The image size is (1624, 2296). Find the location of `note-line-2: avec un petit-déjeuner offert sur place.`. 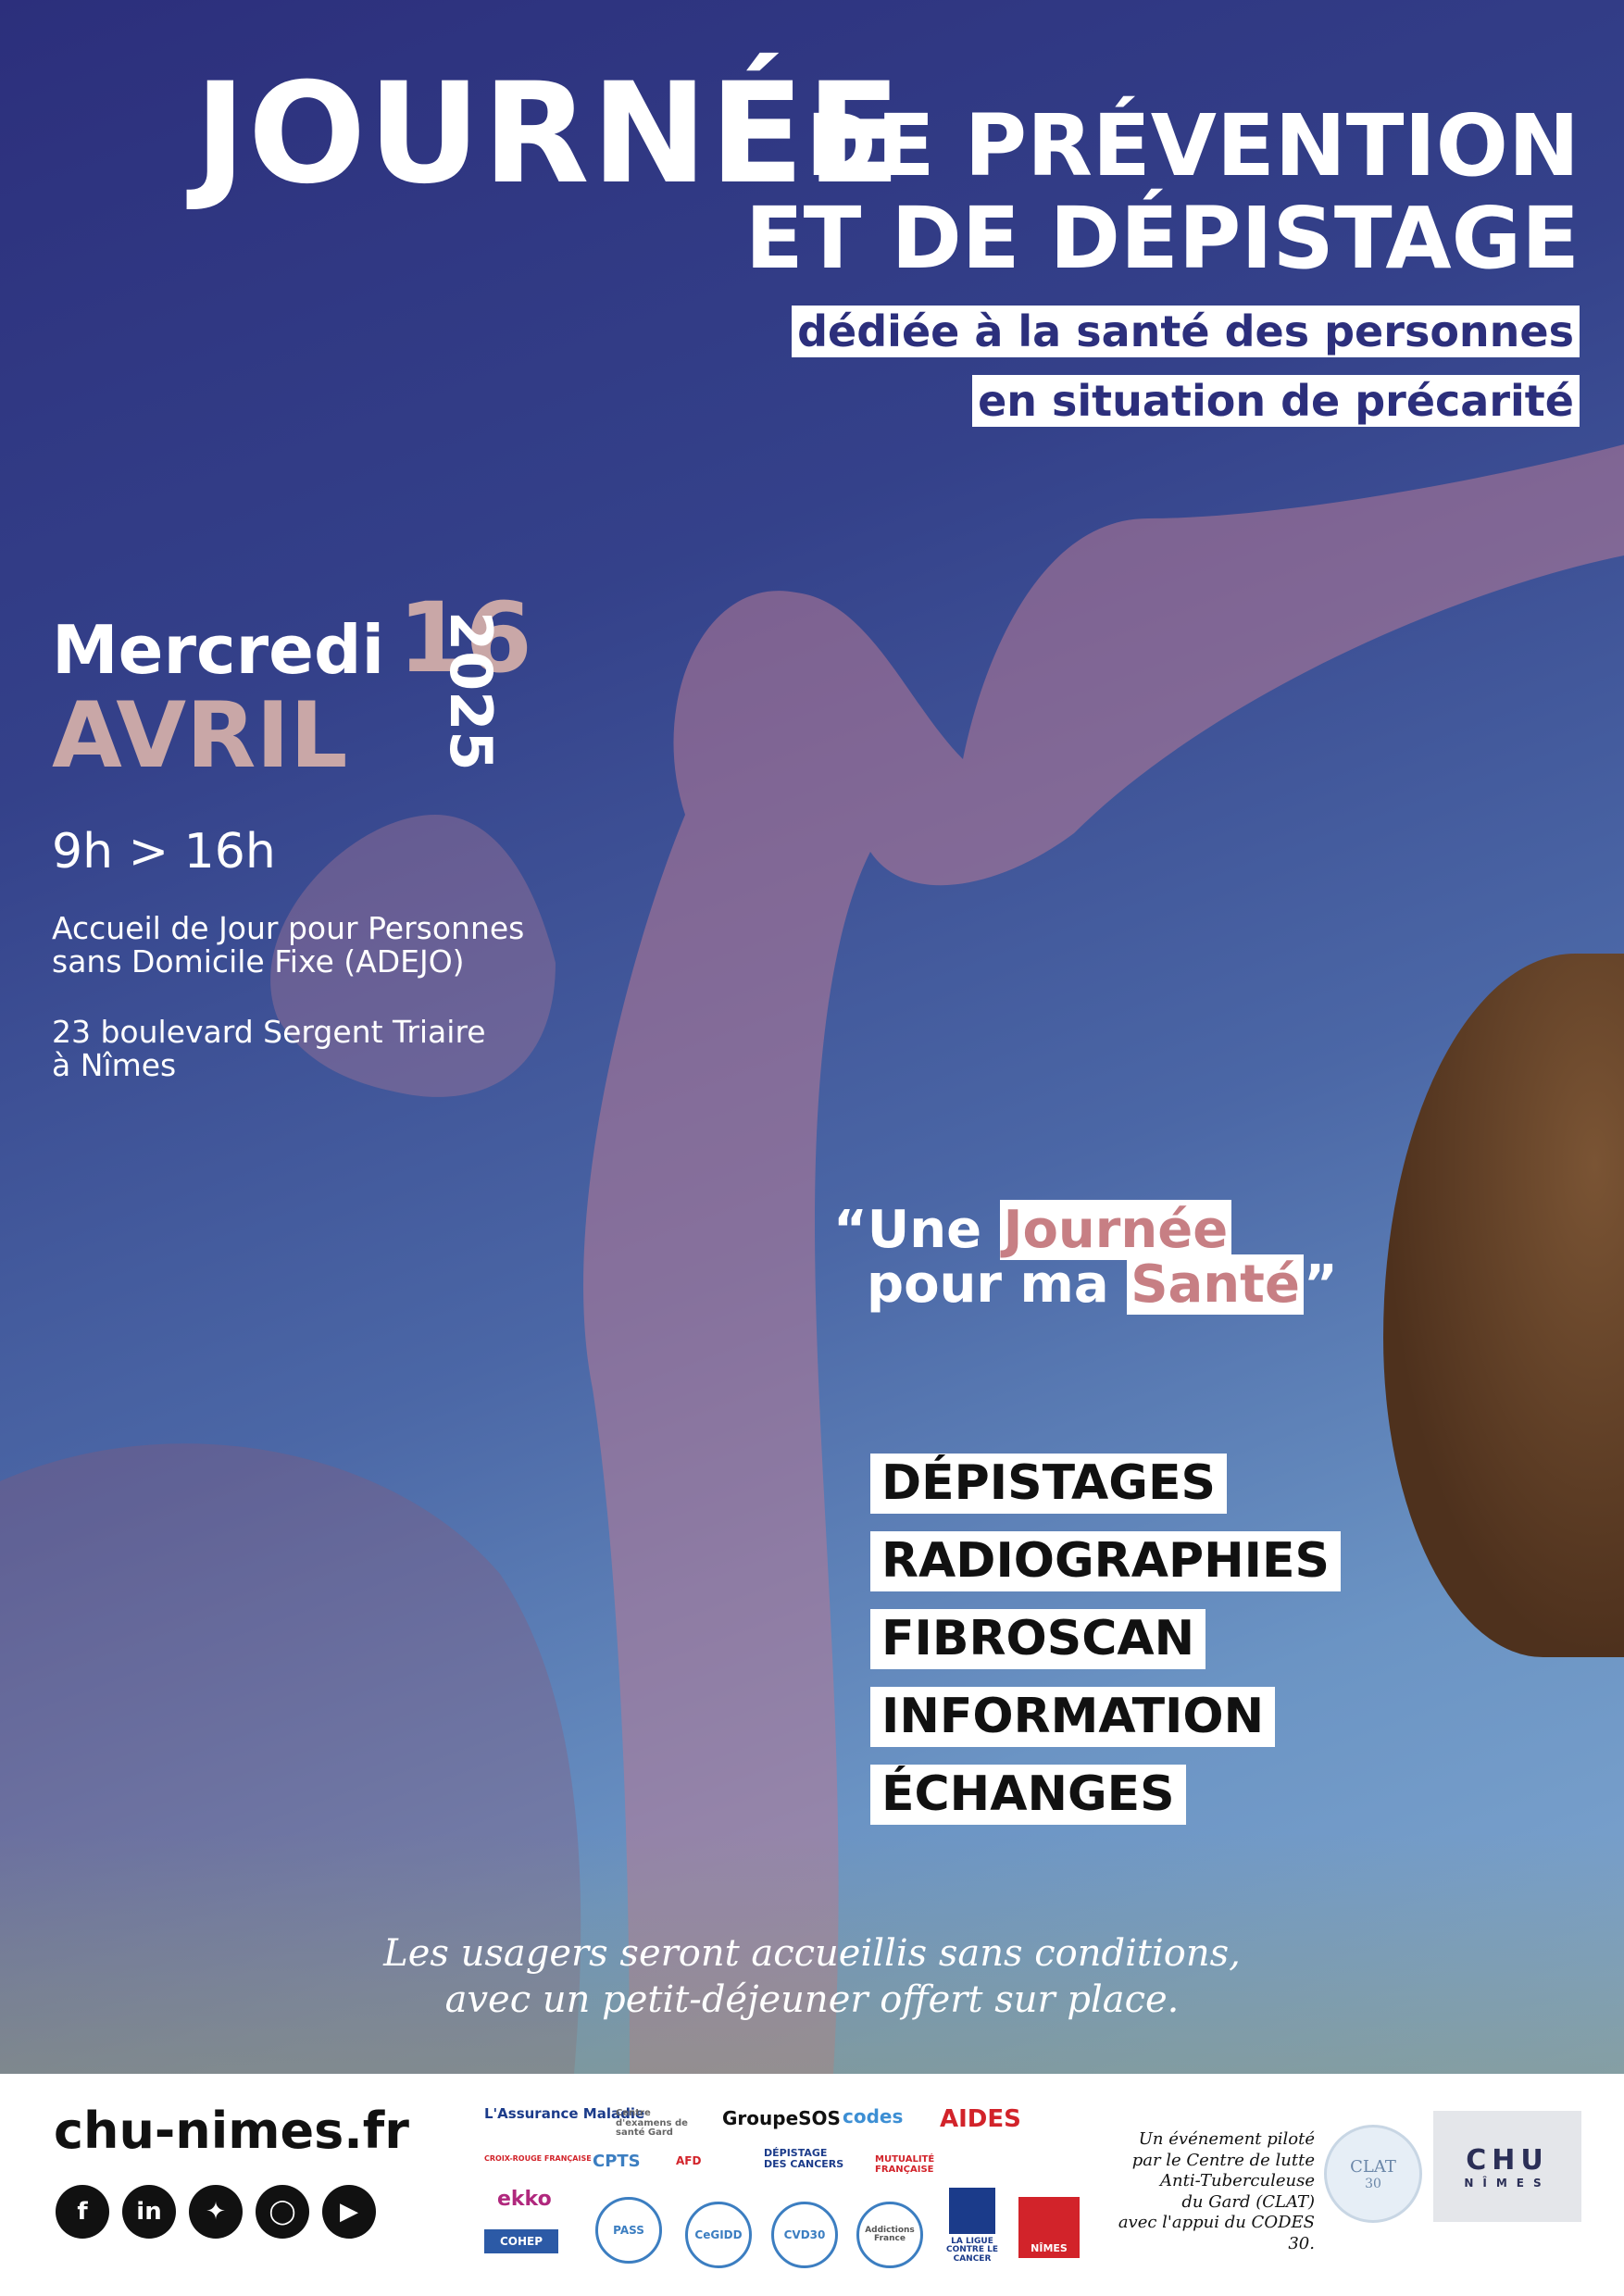

note-line-2: avec un petit-déjeuner offert sur place. is located at coordinates (812, 1999).